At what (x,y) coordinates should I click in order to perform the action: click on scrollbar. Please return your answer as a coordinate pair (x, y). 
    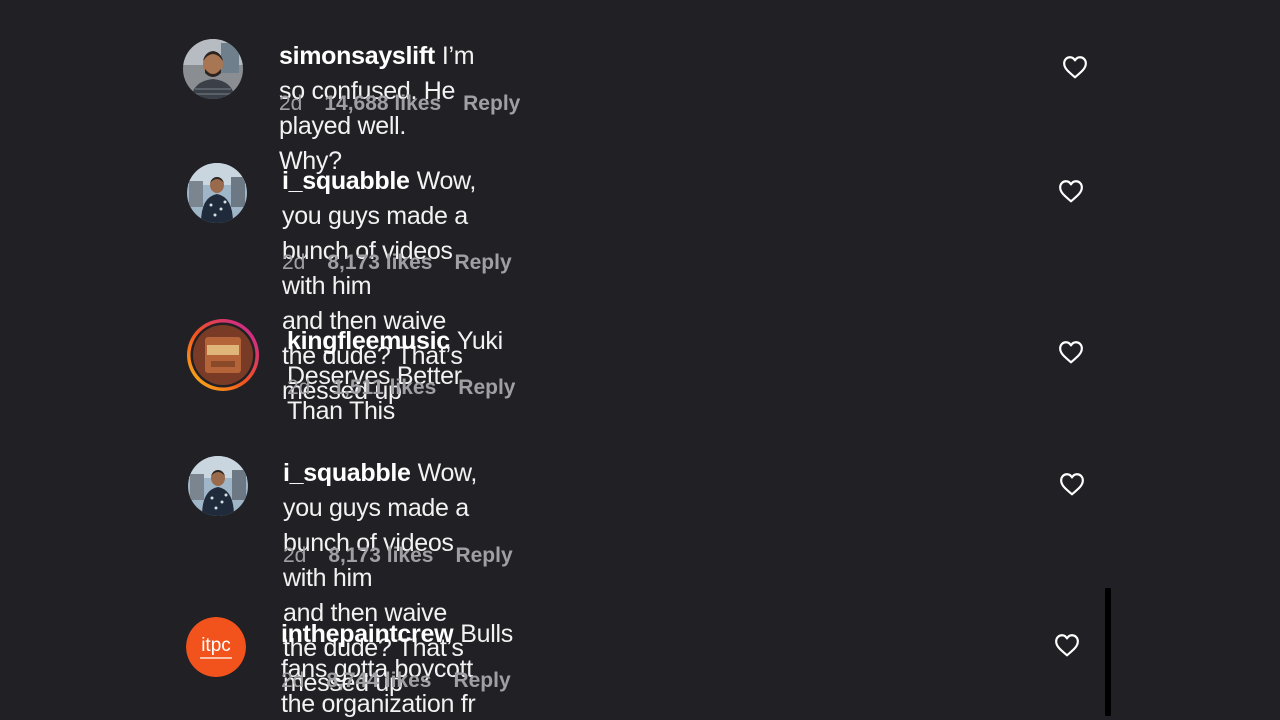
    Looking at the image, I should click on (1108, 652).